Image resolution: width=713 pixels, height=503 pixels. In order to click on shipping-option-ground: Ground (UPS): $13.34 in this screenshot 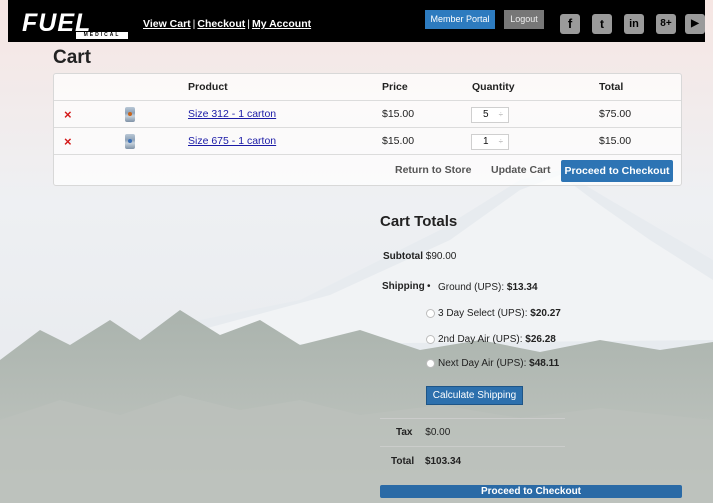, I will do `click(488, 287)`.